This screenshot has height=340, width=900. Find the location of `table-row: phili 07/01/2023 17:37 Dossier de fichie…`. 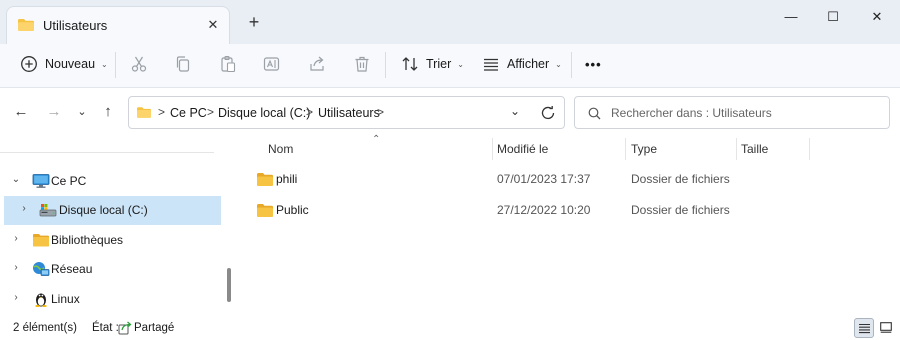

table-row: phili 07/01/2023 17:37 Dossier de fichie… is located at coordinates (570, 180).